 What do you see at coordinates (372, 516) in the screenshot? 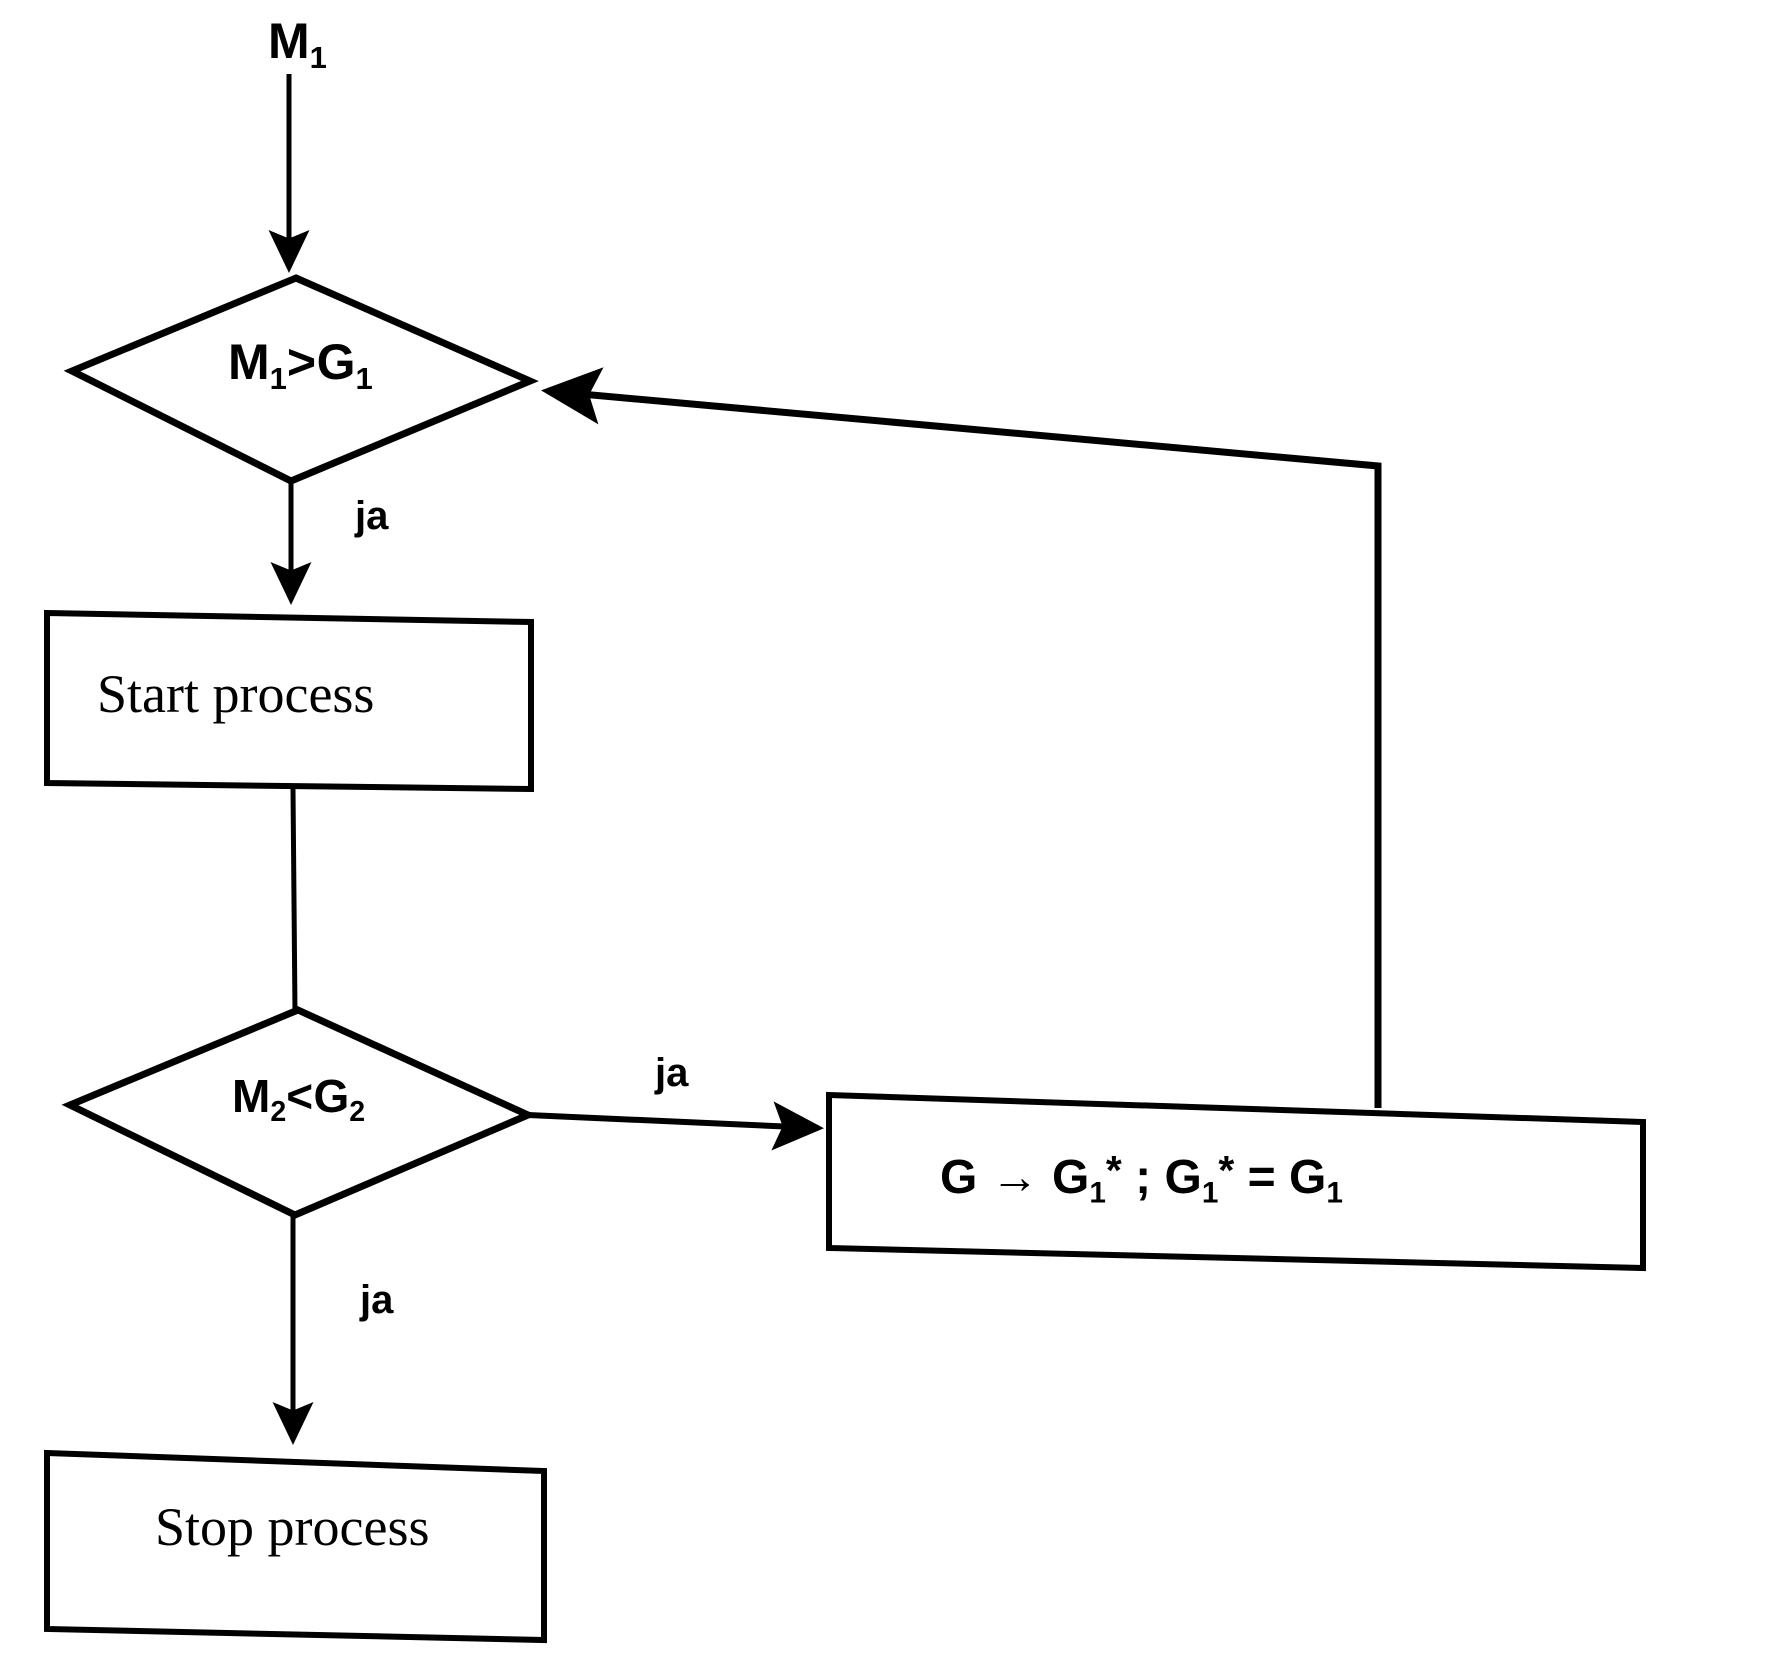
I see `edge-label-decision1-yes: ja` at bounding box center [372, 516].